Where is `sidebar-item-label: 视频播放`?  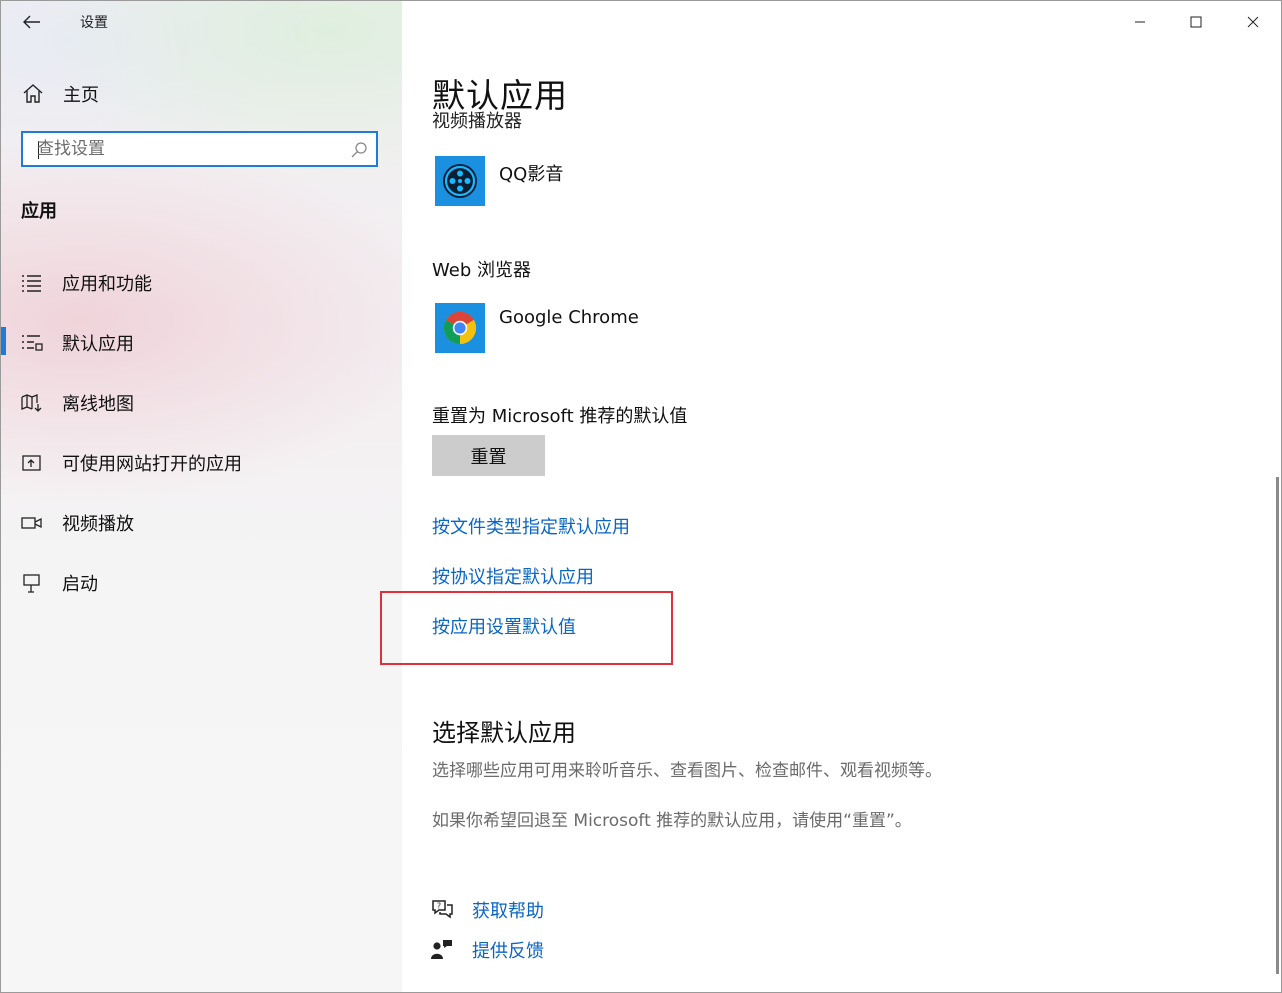
sidebar-item-label: 视频播放 is located at coordinates (98, 524).